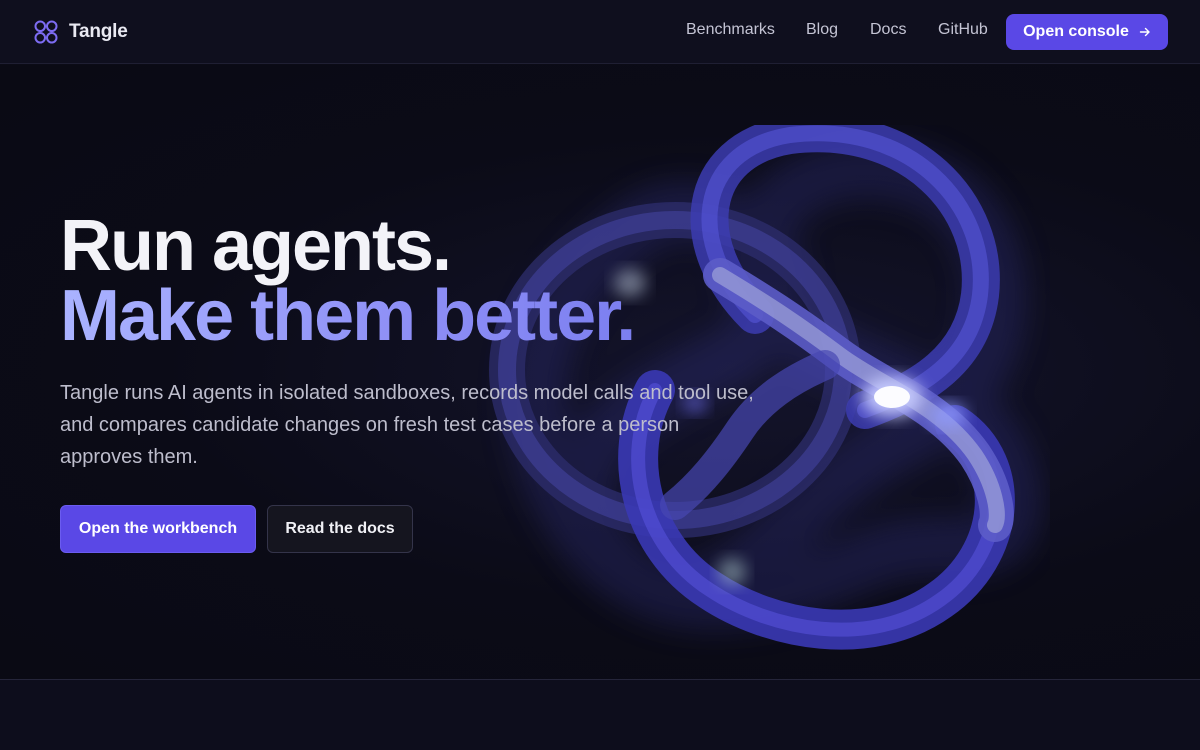 The width and height of the screenshot is (1200, 750). Describe the element at coordinates (340, 529) in the screenshot. I see `read-docs-button: Read the docs` at that location.